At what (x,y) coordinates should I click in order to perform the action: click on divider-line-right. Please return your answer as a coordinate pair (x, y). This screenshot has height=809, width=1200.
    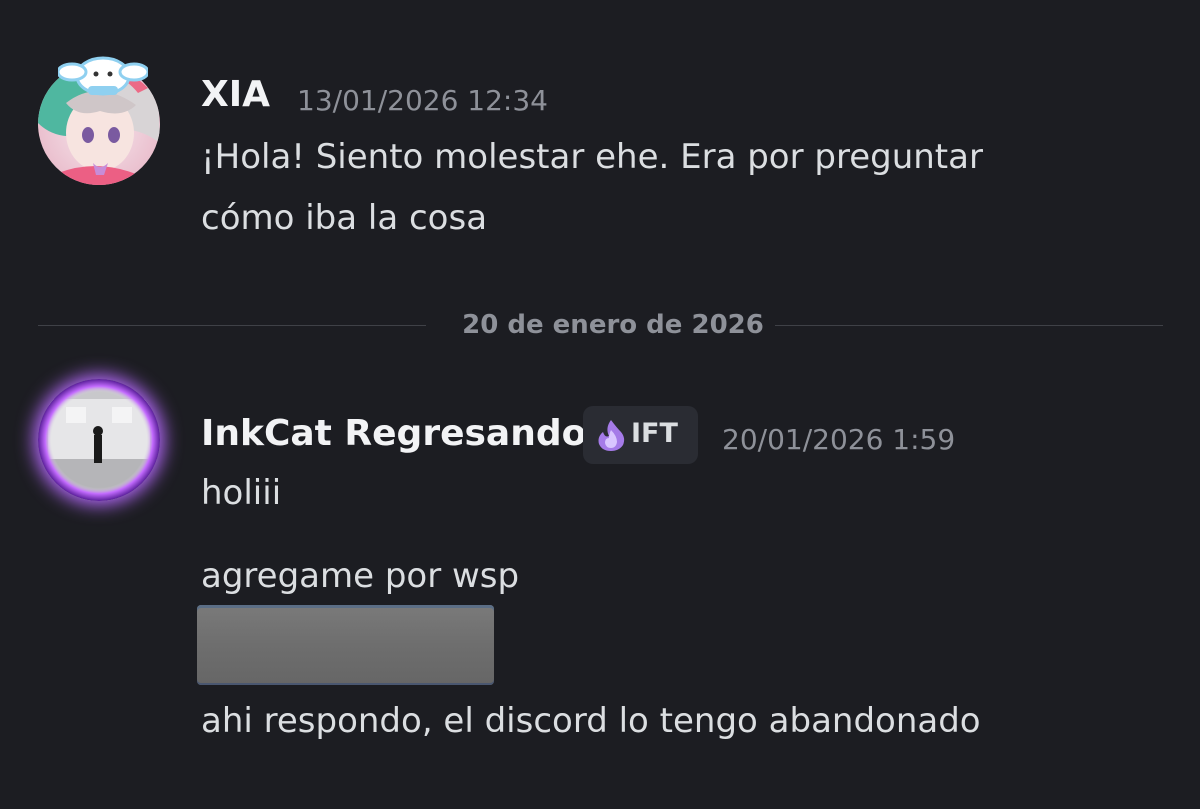
    Looking at the image, I should click on (969, 325).